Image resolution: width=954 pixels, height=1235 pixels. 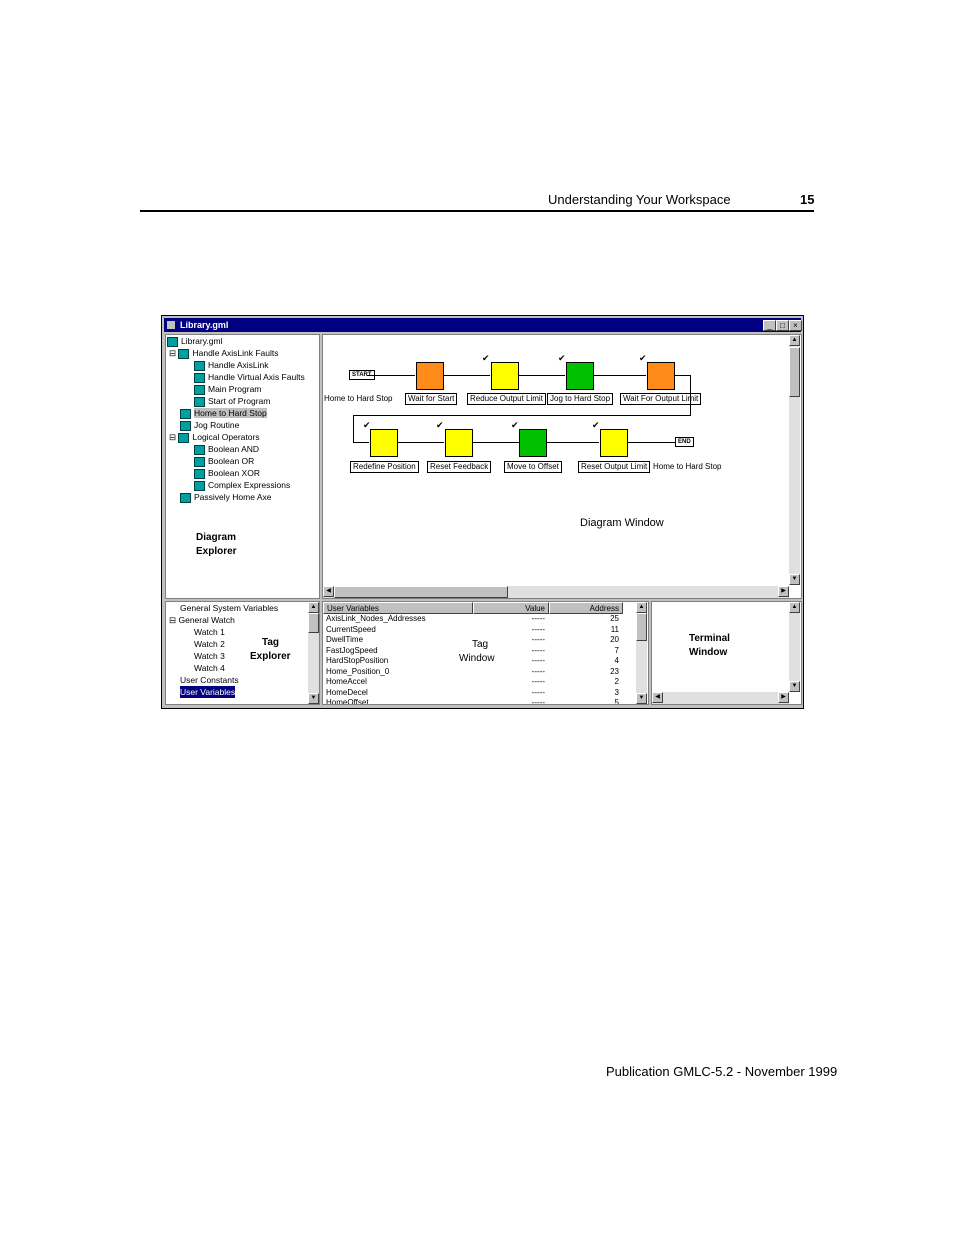 I want to click on tag-tree-item: Watch 2, so click(x=209, y=644).